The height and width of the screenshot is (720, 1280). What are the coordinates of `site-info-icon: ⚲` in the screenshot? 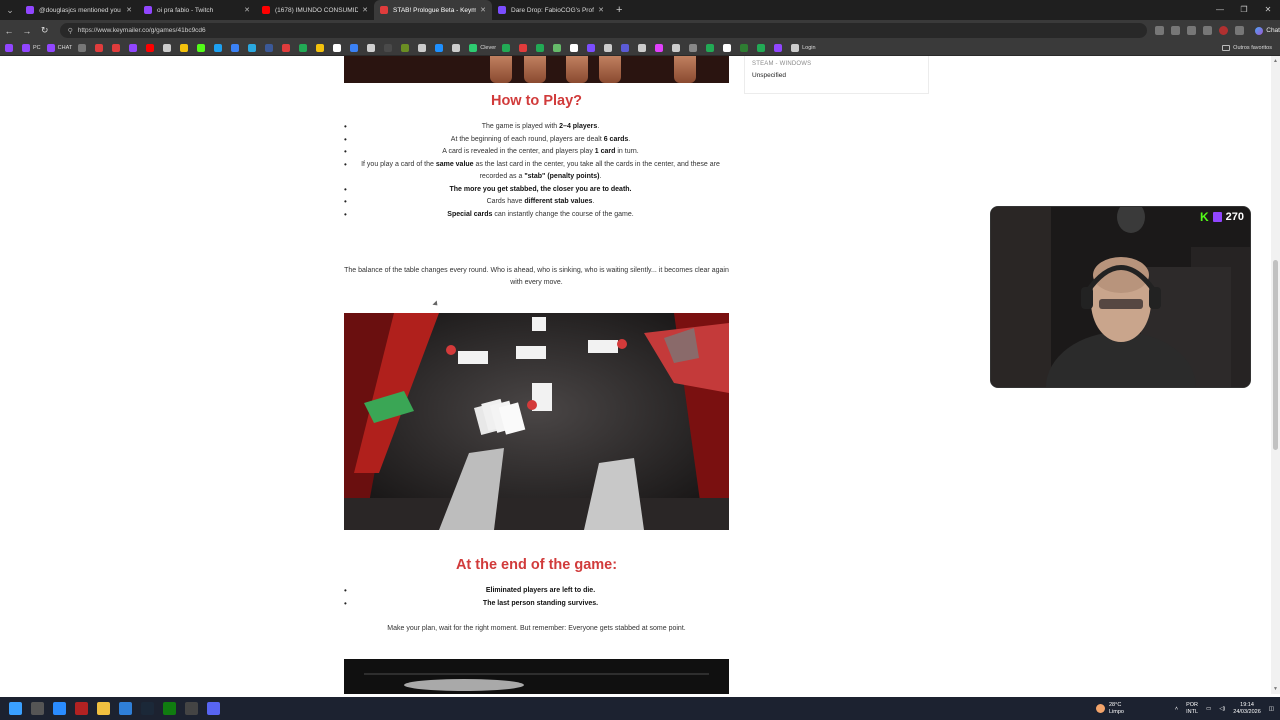 It's located at (70, 31).